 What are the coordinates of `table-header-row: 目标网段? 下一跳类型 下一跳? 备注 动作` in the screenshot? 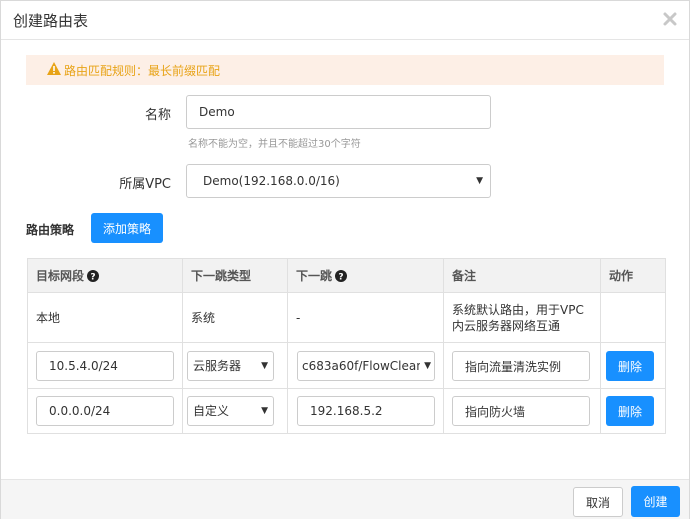 It's located at (346, 275).